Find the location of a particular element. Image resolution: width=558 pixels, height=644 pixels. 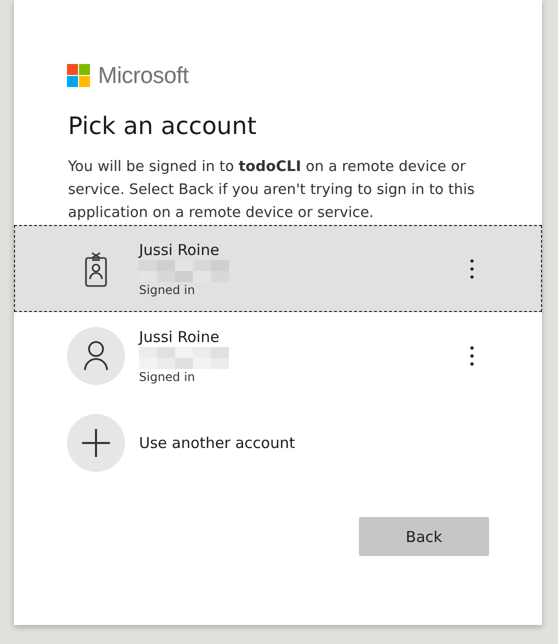

logo-icon is located at coordinates (78, 75).